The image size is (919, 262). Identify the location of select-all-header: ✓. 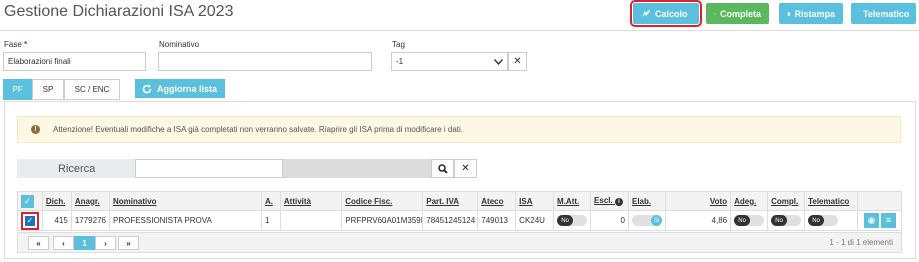
(30, 201).